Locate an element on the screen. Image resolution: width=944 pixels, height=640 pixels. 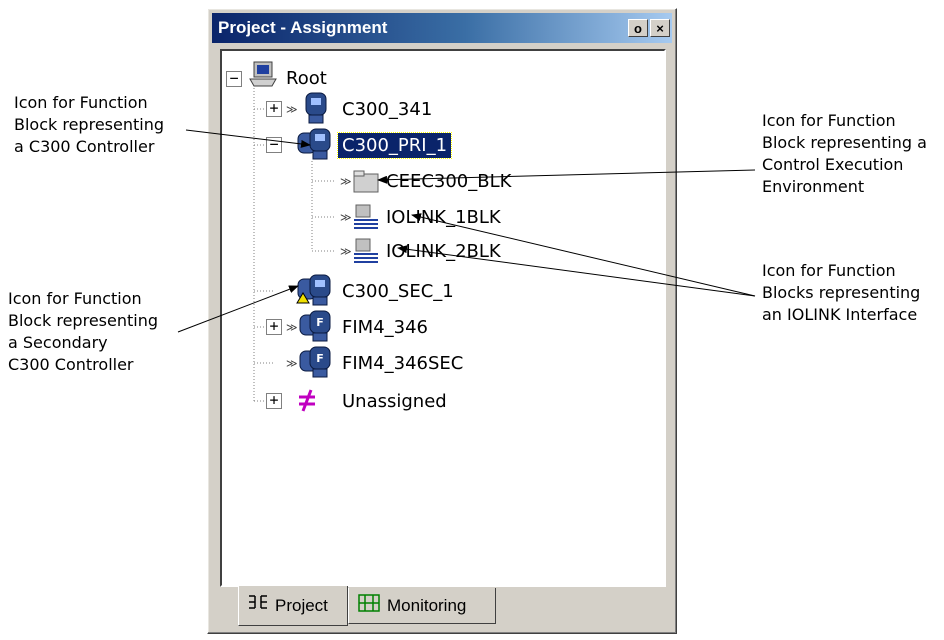
tab-project: Project is located at coordinates (293, 606).